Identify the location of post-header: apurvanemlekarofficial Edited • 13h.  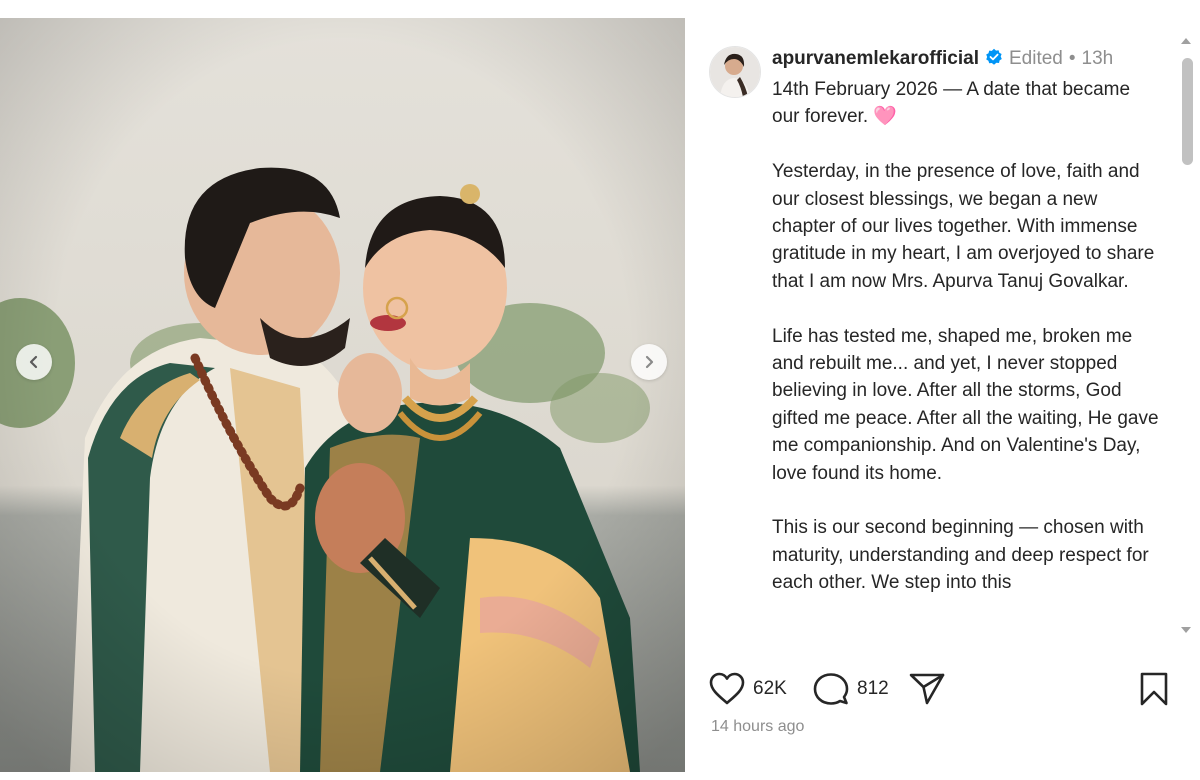
(942, 60).